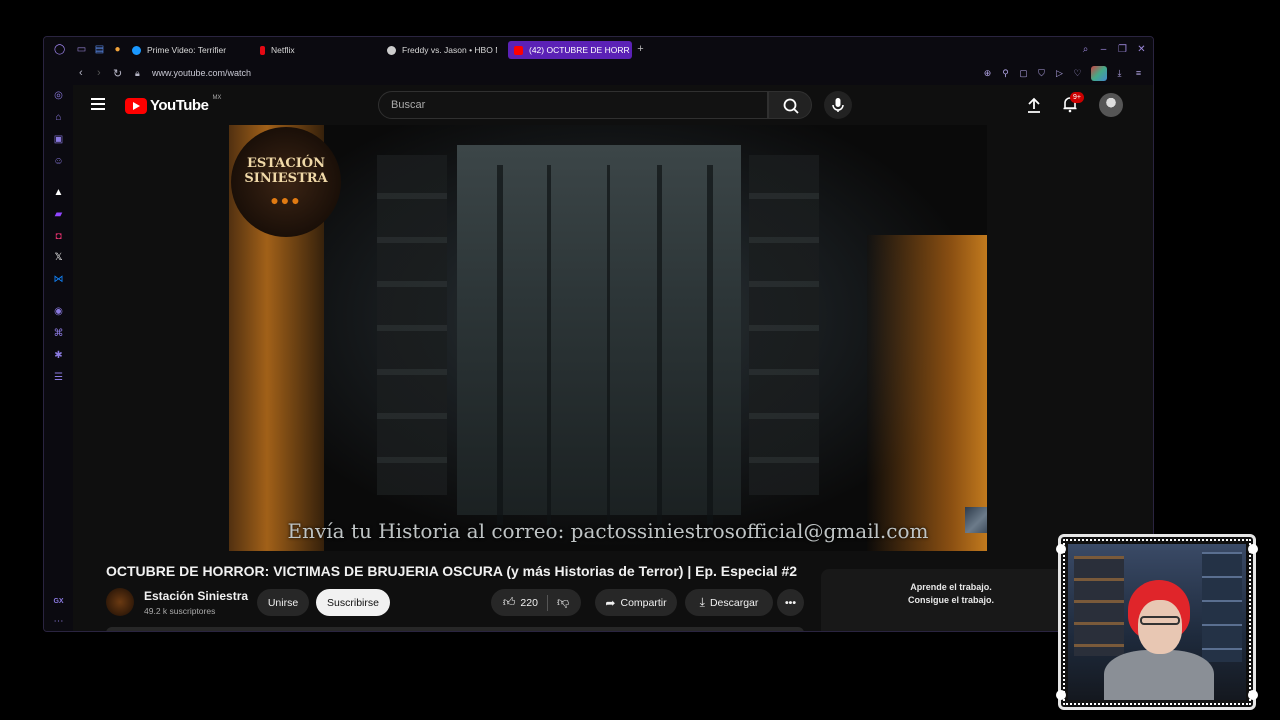 This screenshot has width=1280, height=720. Describe the element at coordinates (58, 333) in the screenshot. I see `history-icon: ⌘` at that location.